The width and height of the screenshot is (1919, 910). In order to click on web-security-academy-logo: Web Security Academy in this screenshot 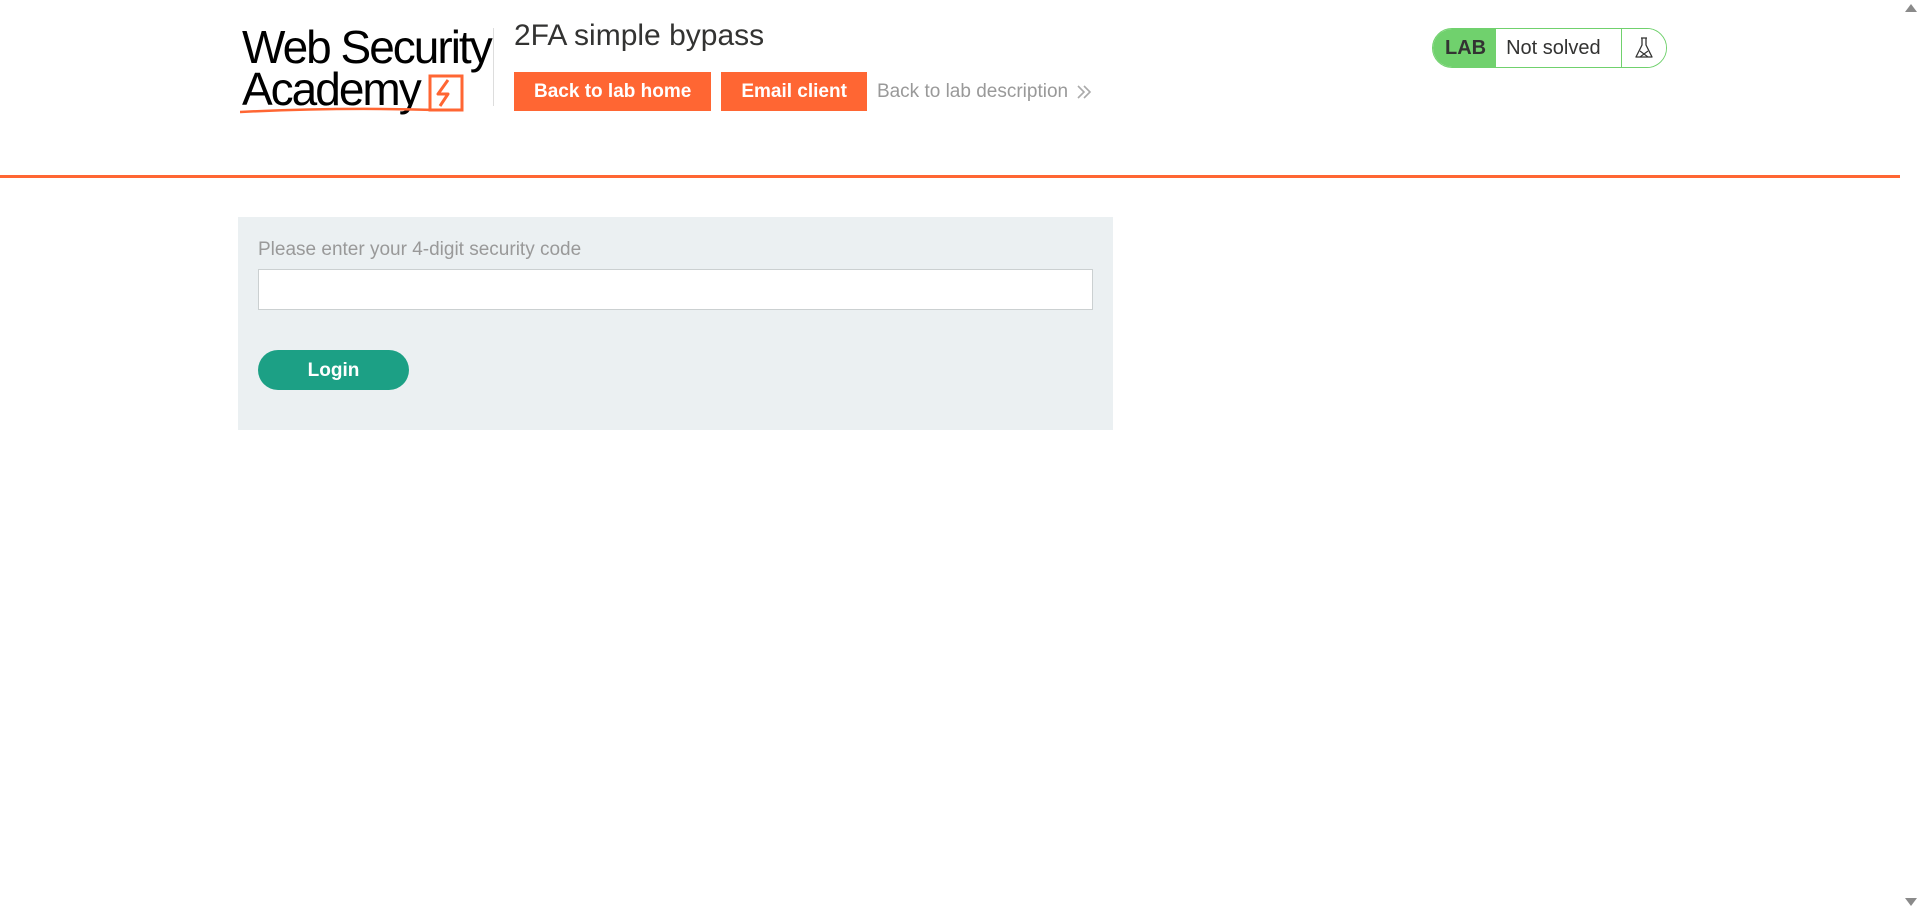, I will do `click(365, 70)`.